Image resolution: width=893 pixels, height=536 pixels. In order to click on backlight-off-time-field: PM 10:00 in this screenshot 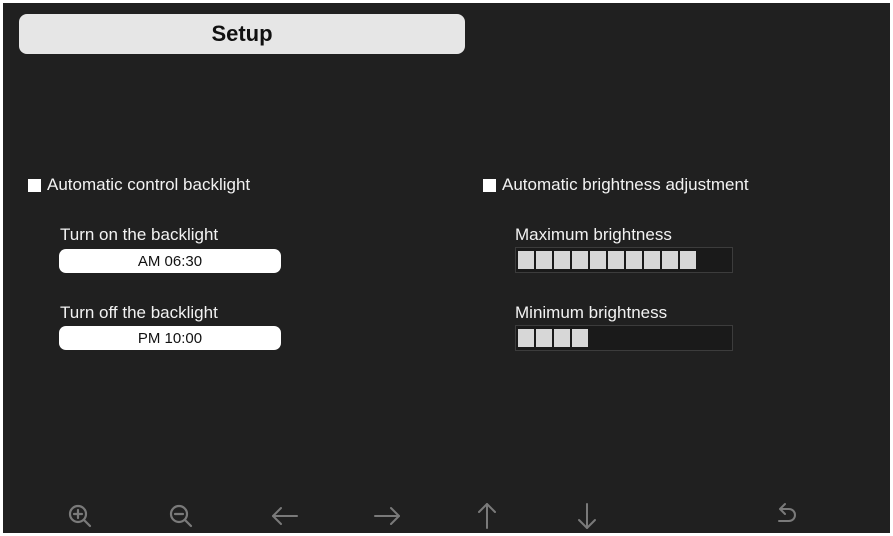, I will do `click(170, 338)`.